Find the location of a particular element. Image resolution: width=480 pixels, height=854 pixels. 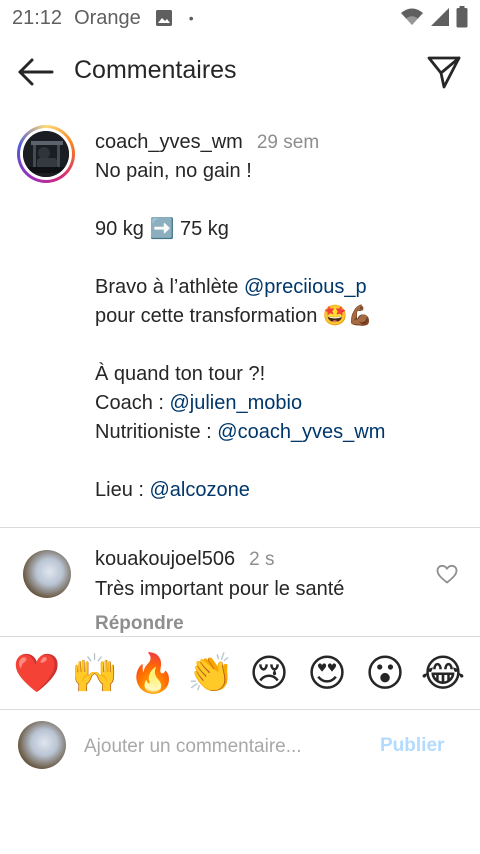

comment-time: 2 s is located at coordinates (262, 559).